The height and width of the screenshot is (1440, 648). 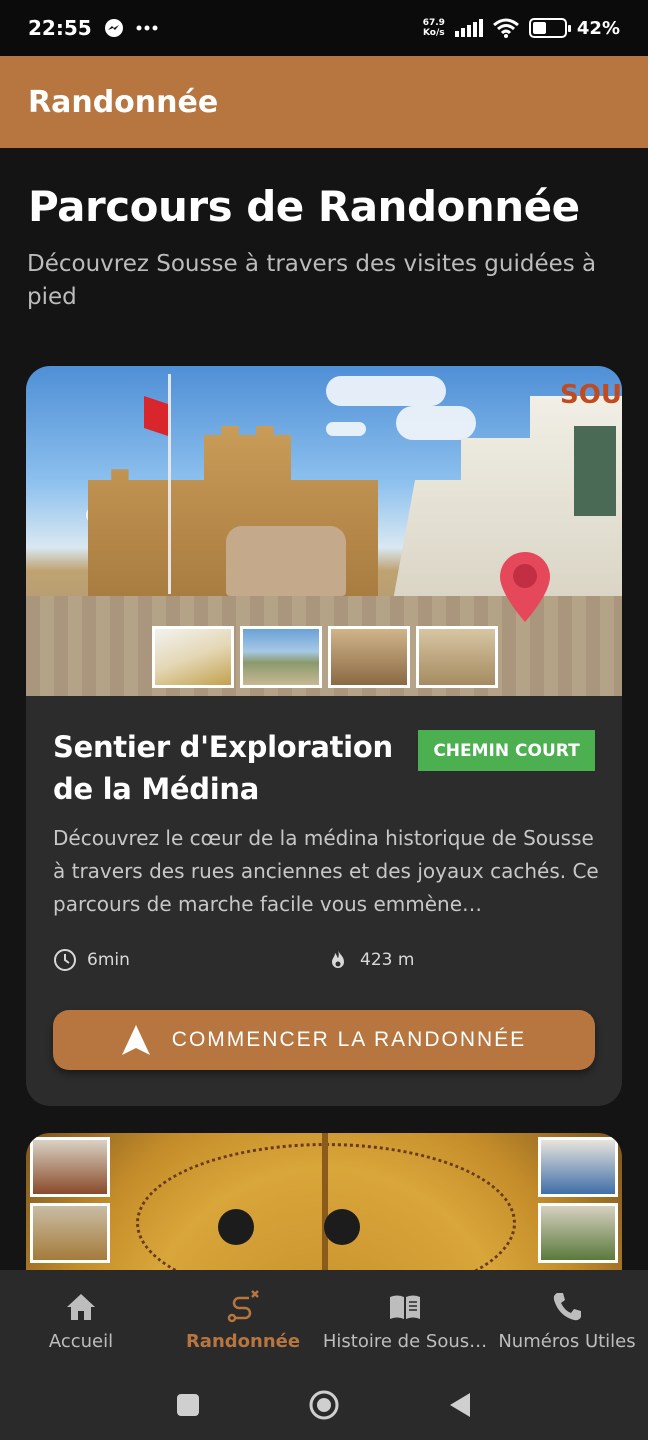 I want to click on book-icon, so click(x=405, y=1307).